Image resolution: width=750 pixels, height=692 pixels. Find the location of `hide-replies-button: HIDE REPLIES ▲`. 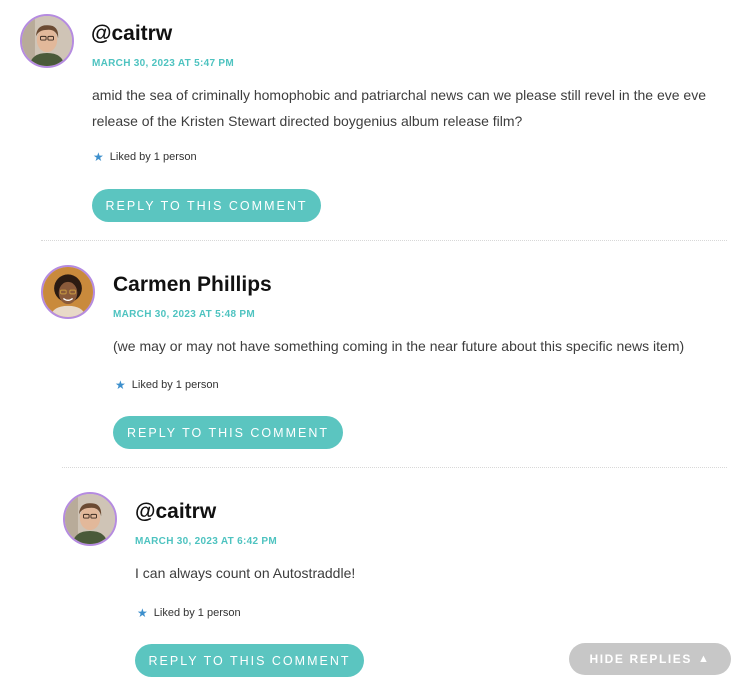

hide-replies-button: HIDE REPLIES ▲ is located at coordinates (650, 659).